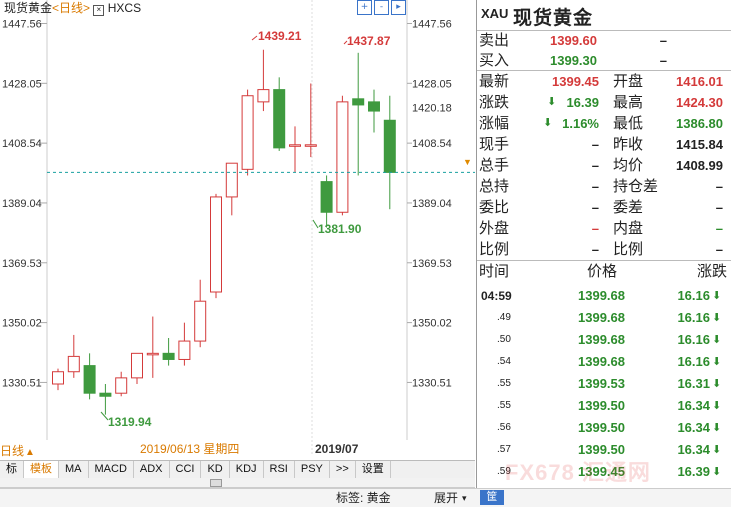  What do you see at coordinates (628, 165) in the screenshot?
I see `avg-label: 均价` at bounding box center [628, 165].